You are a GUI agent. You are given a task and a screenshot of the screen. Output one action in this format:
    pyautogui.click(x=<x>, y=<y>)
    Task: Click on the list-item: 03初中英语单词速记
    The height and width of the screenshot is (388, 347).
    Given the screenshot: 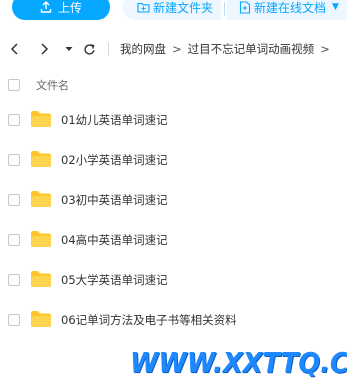 What is the action you would take?
    pyautogui.click(x=173, y=200)
    